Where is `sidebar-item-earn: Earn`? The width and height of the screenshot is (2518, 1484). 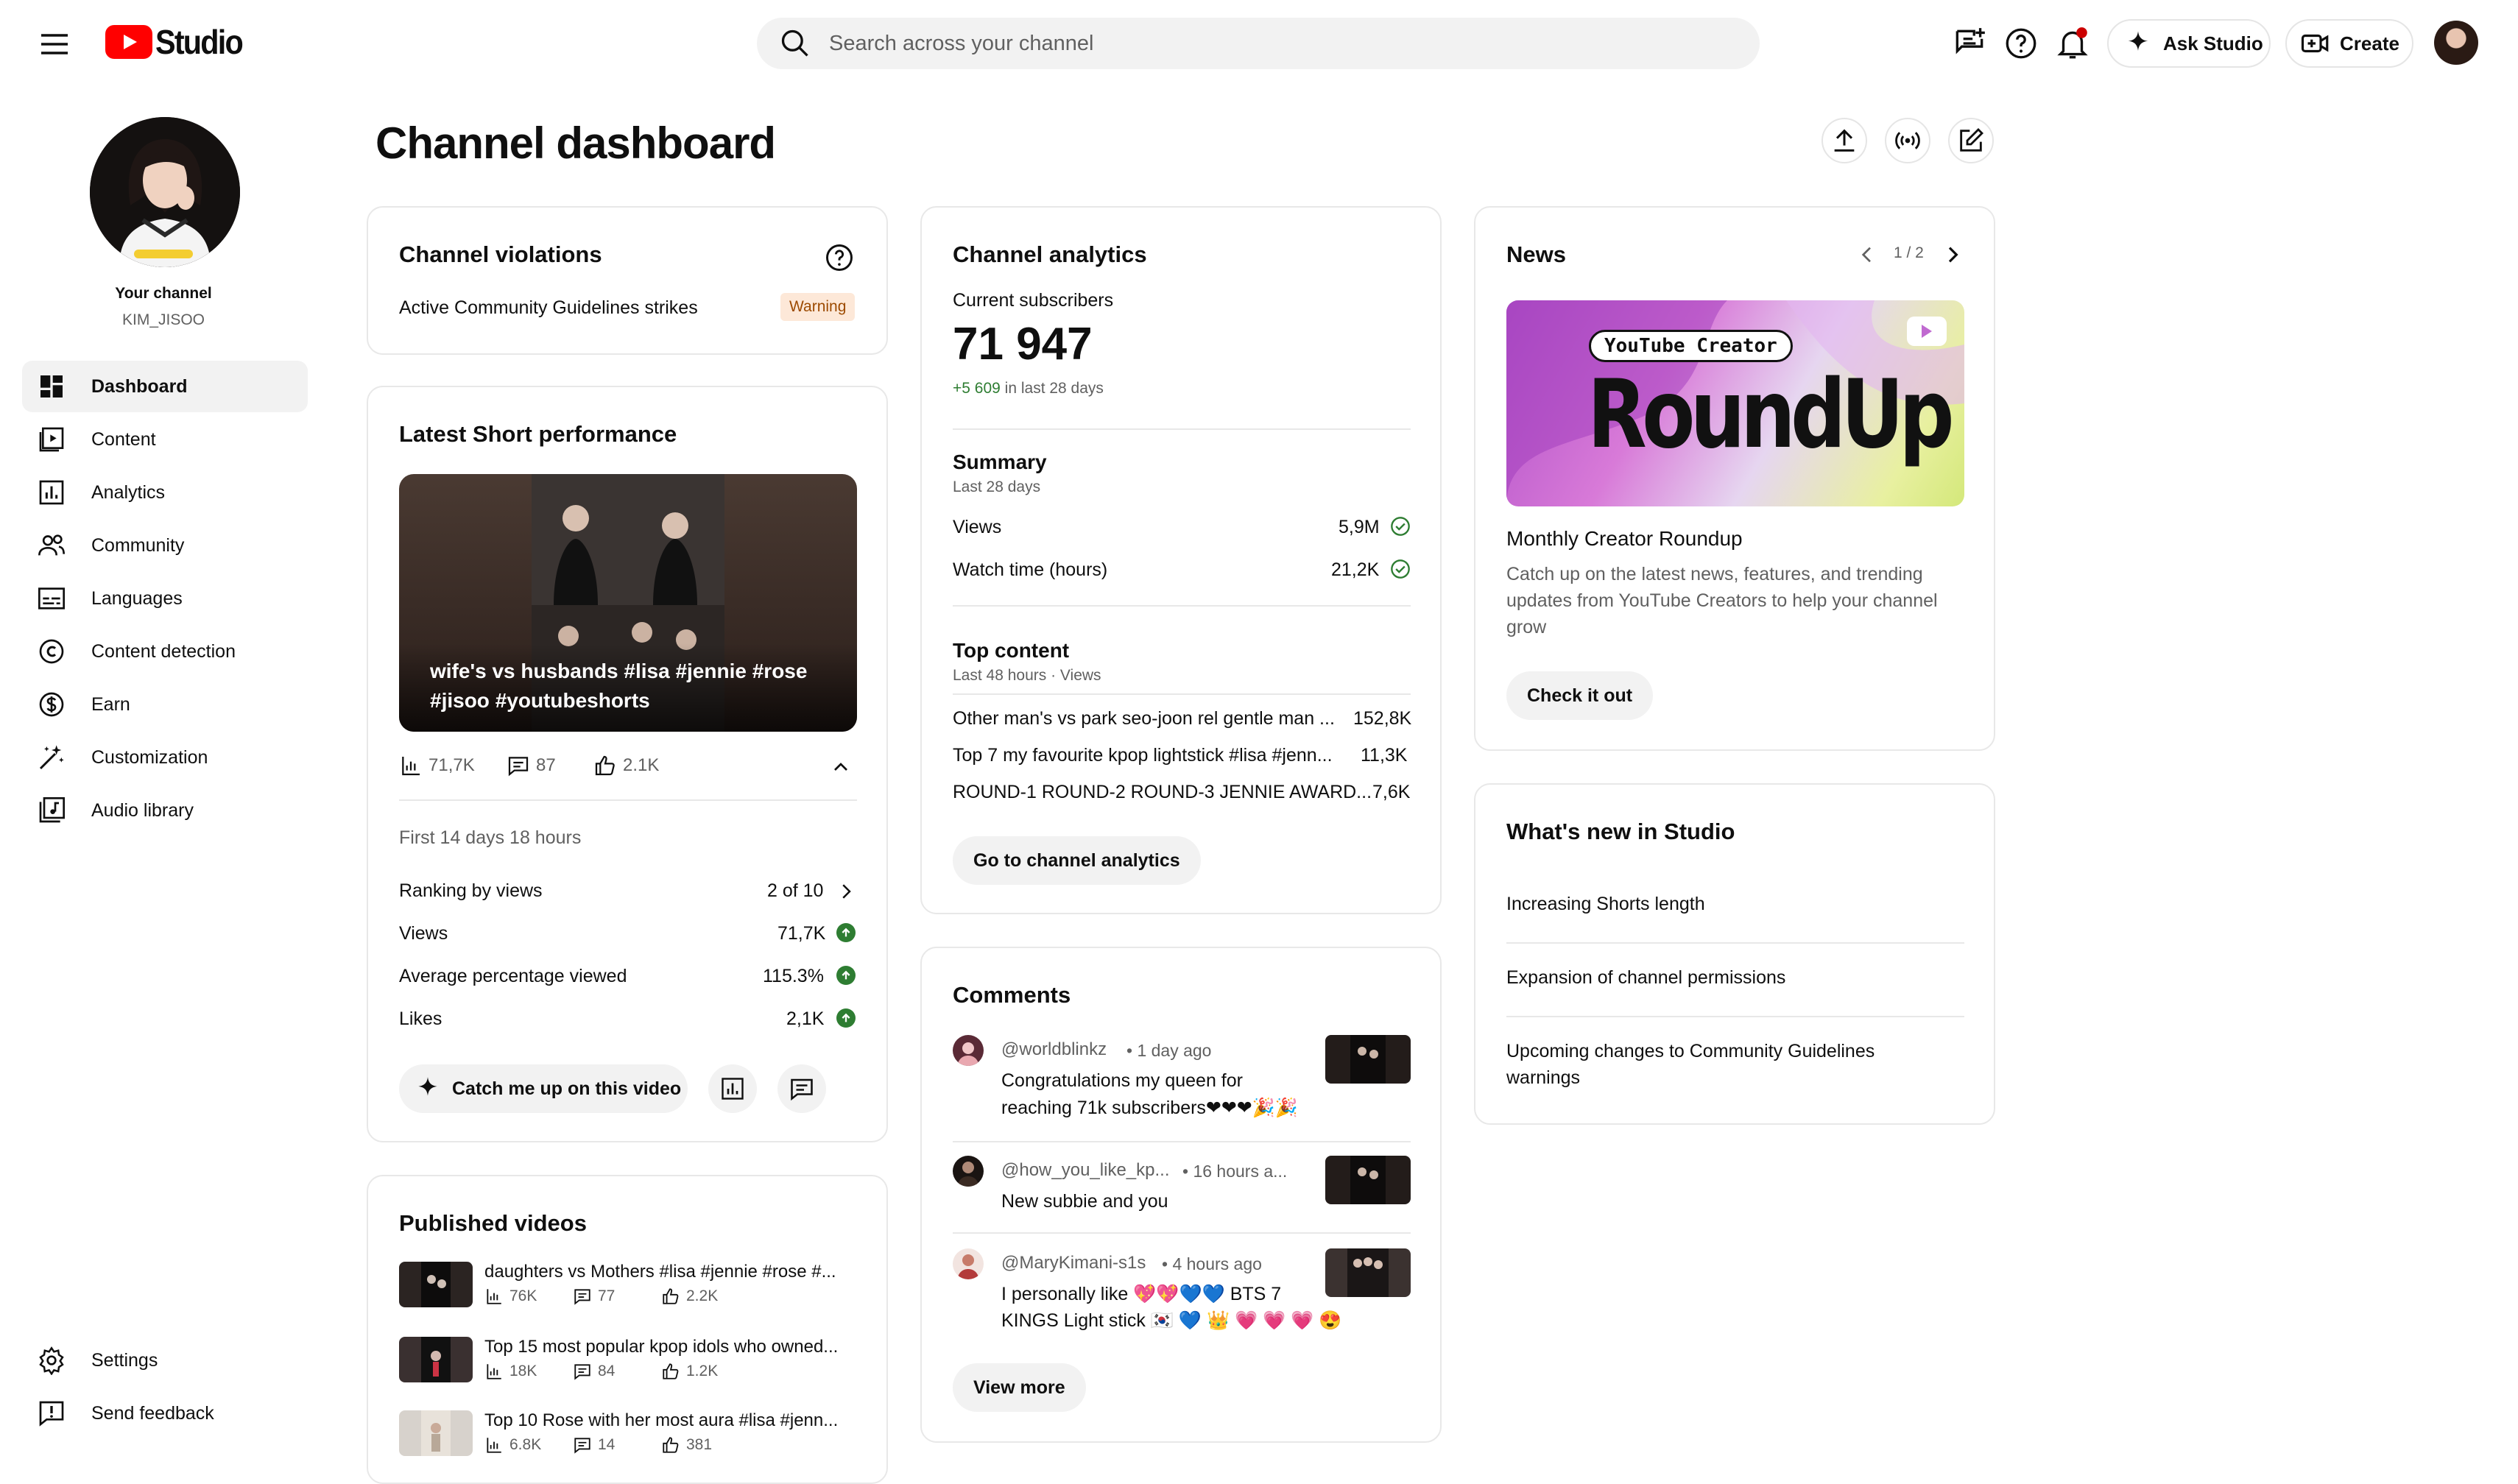 sidebar-item-earn: Earn is located at coordinates (165, 704).